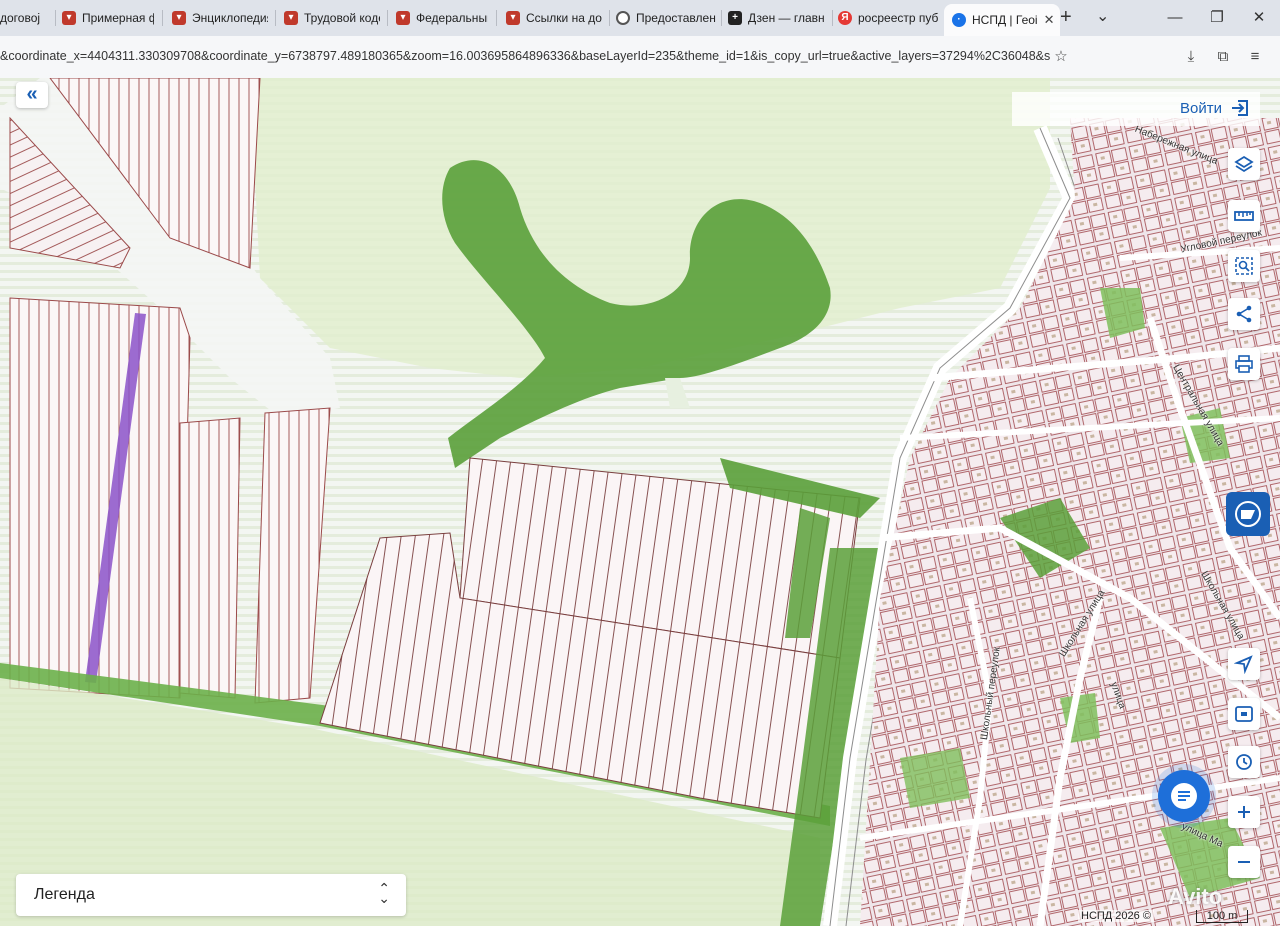 The height and width of the screenshot is (926, 1280). I want to click on locate-button, so click(1244, 664).